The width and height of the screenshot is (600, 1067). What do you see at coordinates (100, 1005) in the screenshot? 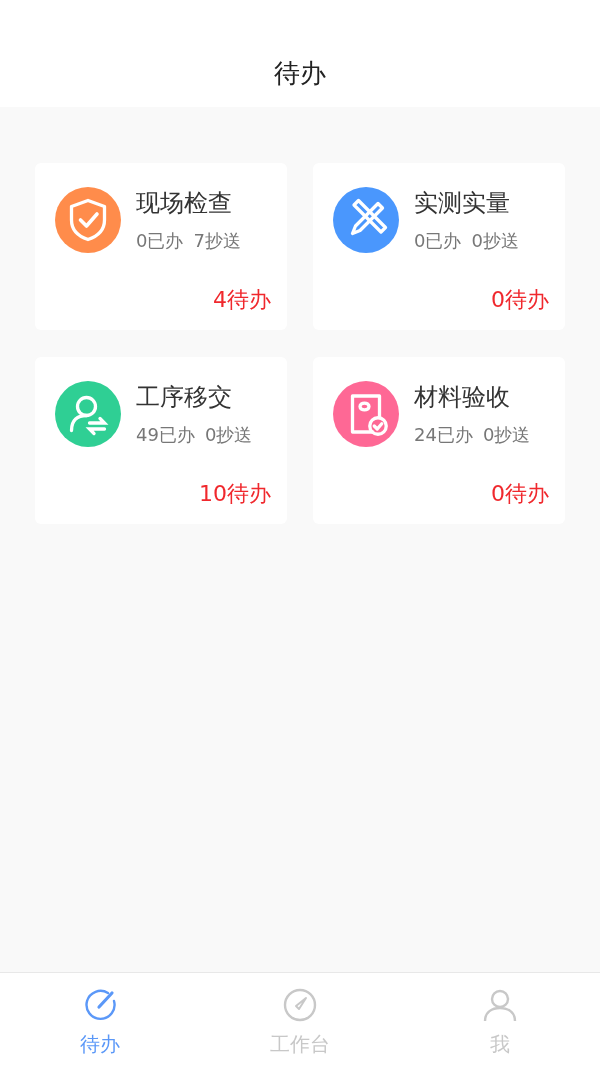
I see `edit-icon` at bounding box center [100, 1005].